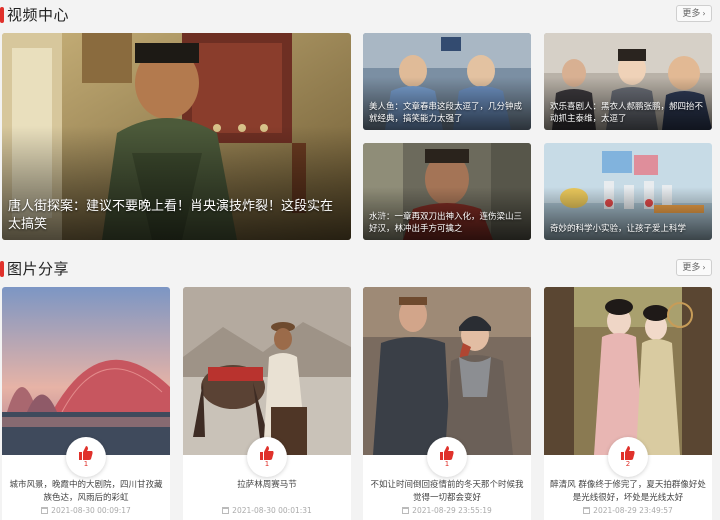 This screenshot has width=720, height=520. I want to click on video-item: 奇妙的科学小实验，让孩子爱上科学, so click(628, 191).